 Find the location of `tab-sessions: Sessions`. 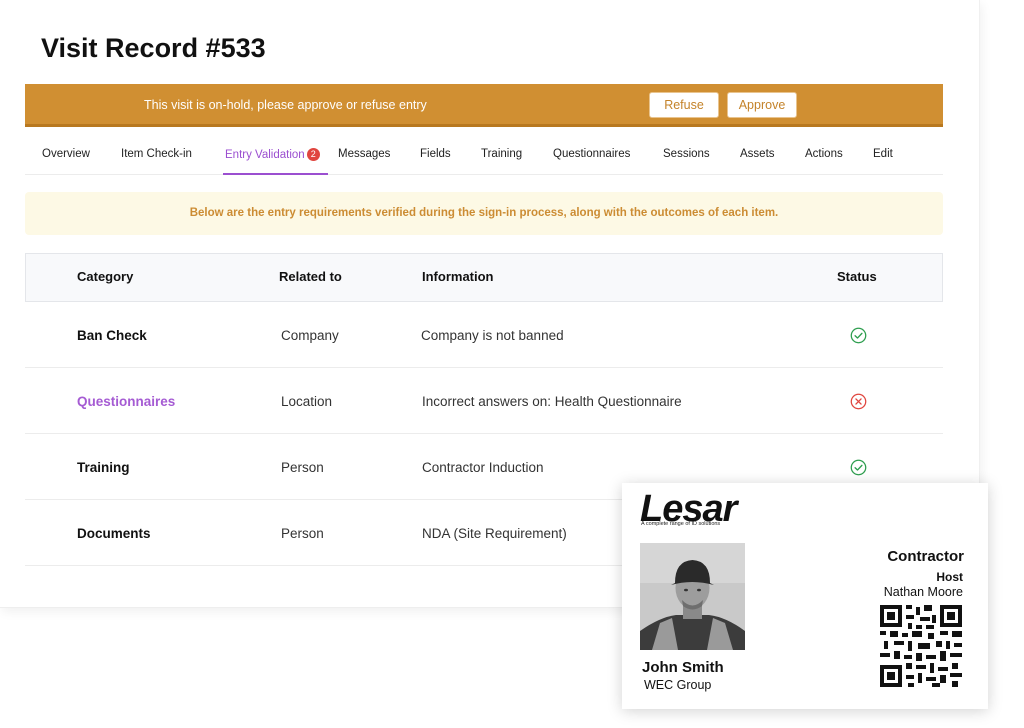

tab-sessions: Sessions is located at coordinates (686, 154).